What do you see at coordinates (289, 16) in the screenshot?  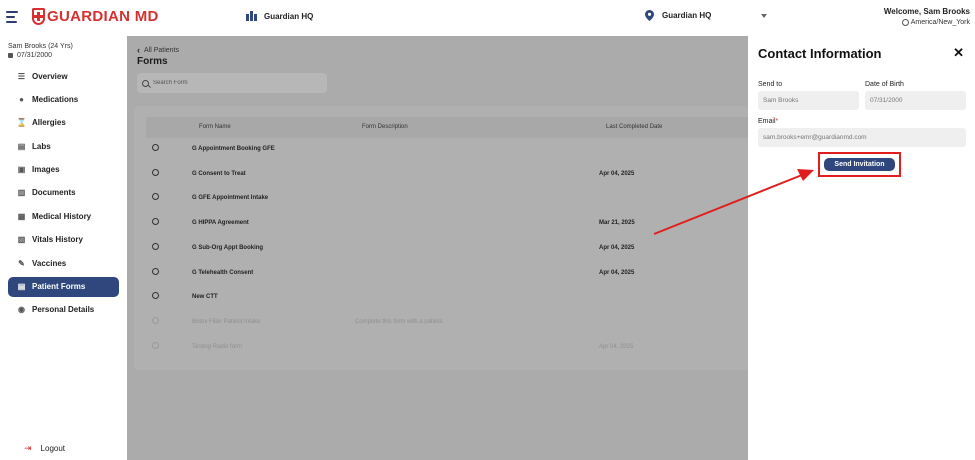 I see `org-name: Guardian HQ` at bounding box center [289, 16].